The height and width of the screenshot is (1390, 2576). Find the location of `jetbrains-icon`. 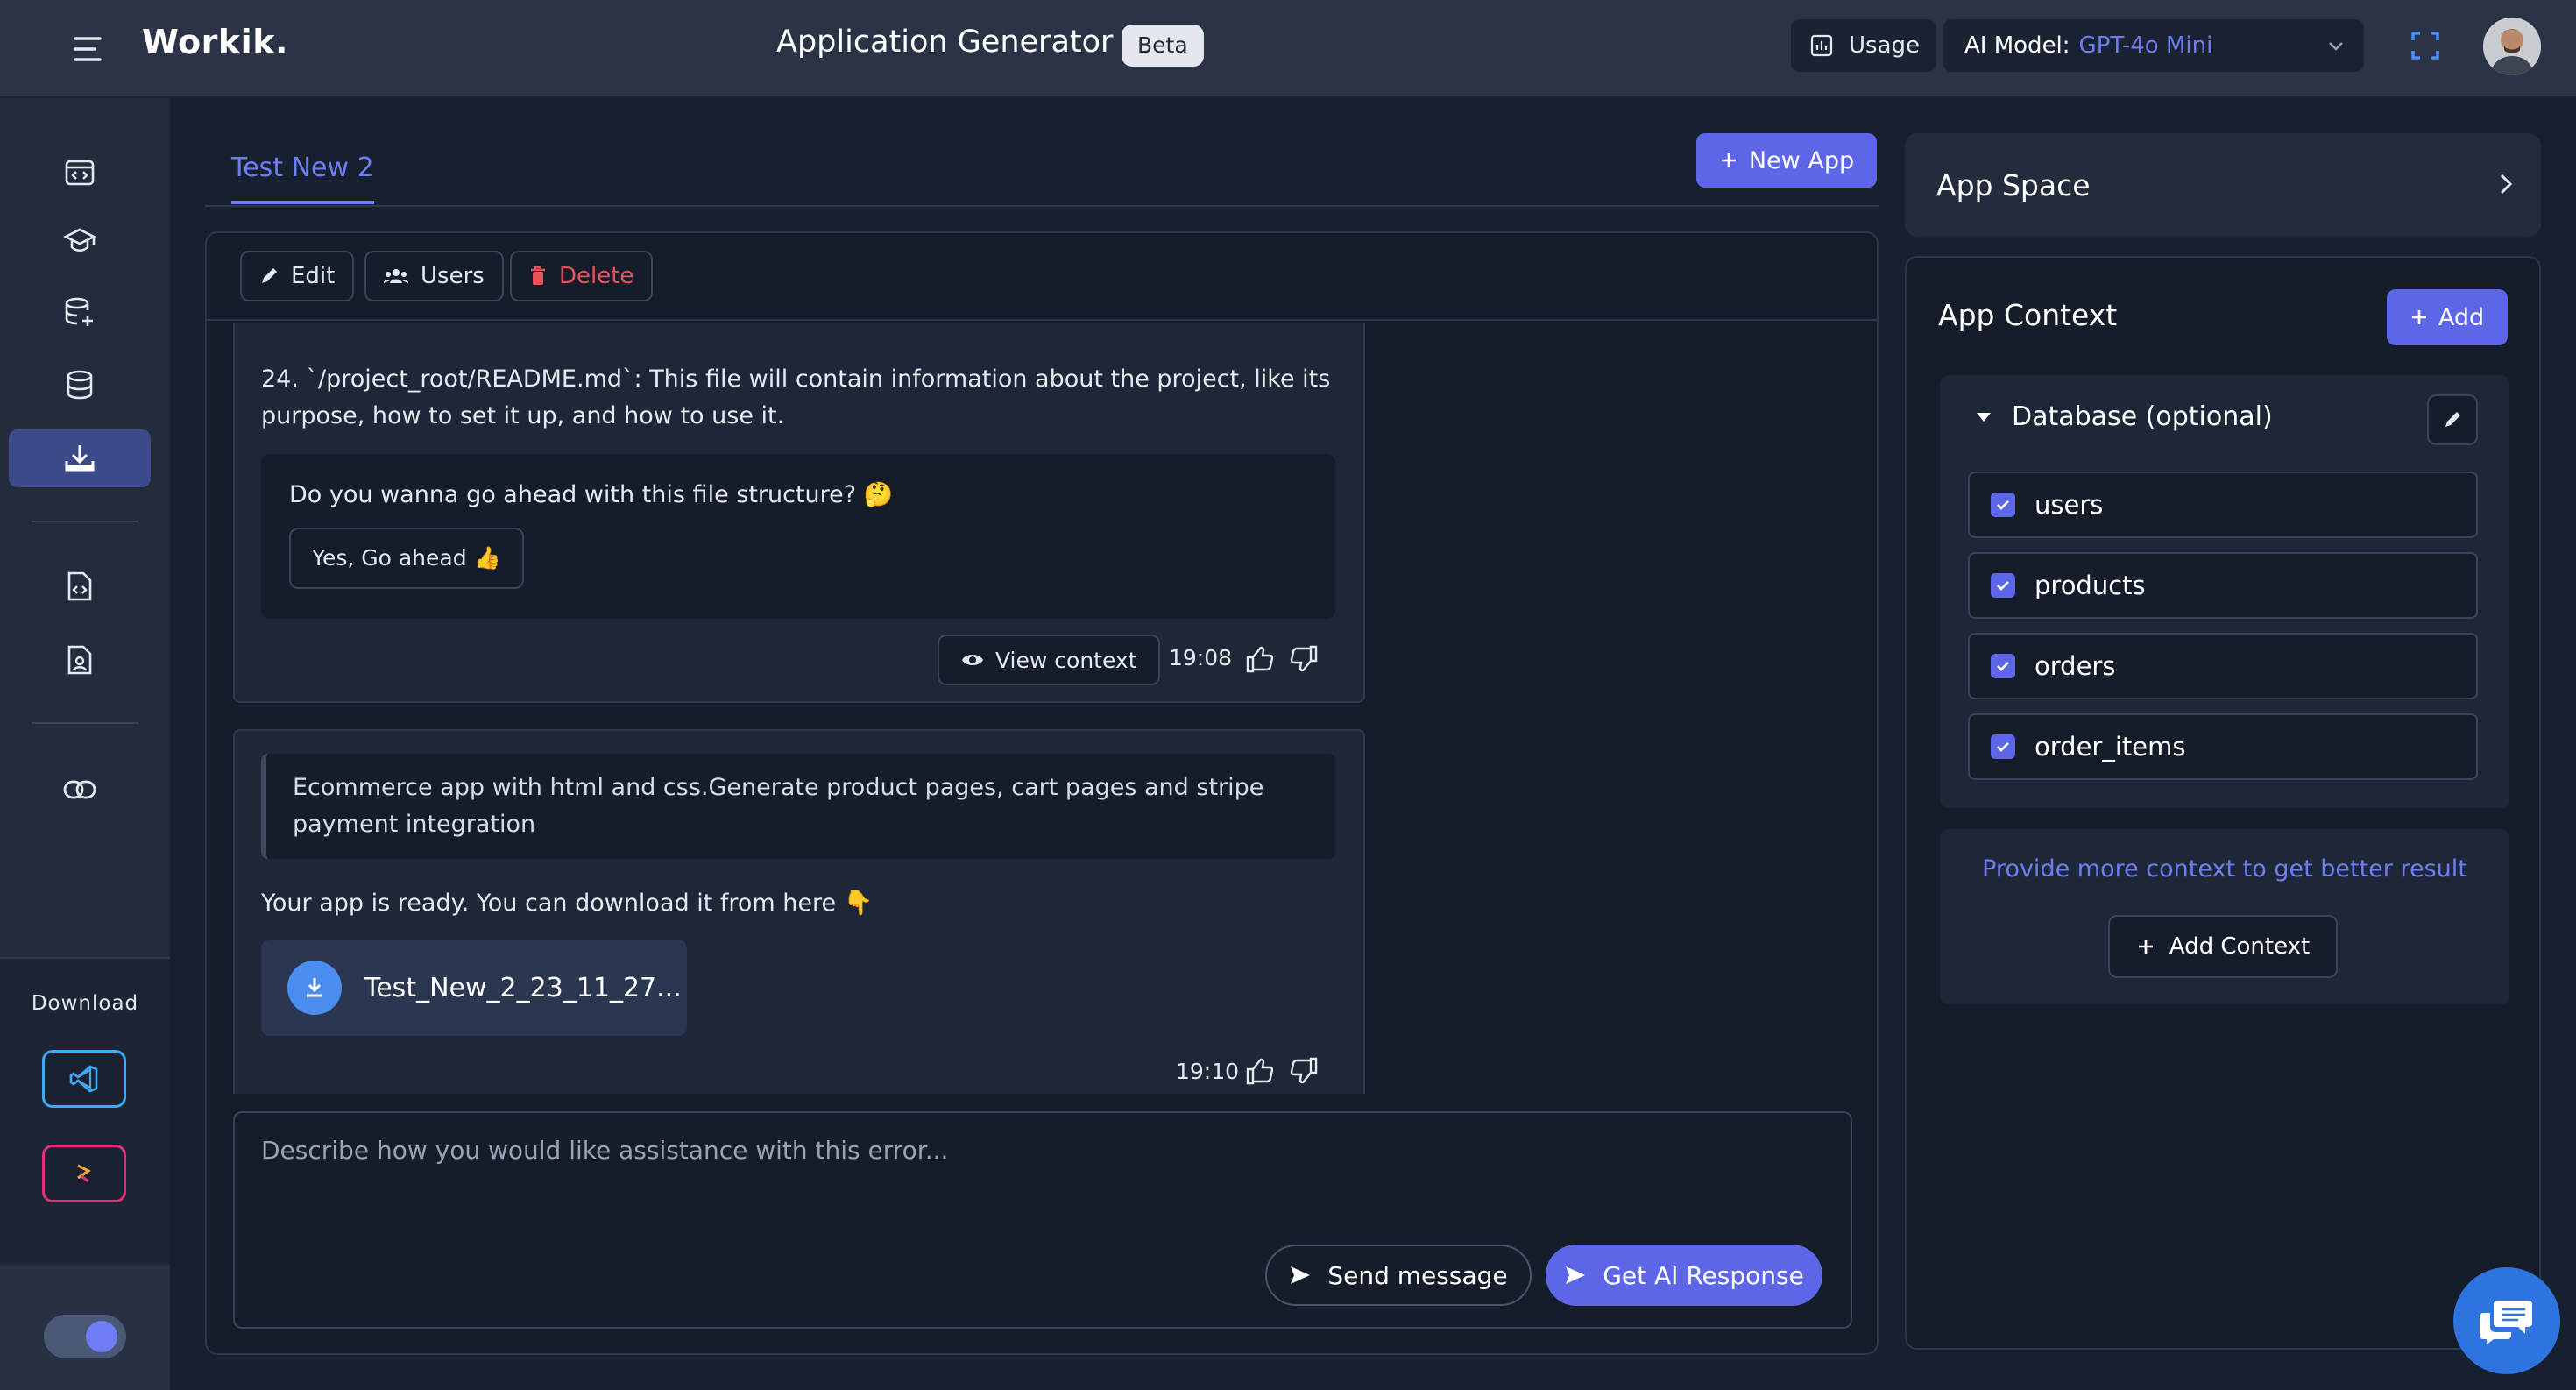

jetbrains-icon is located at coordinates (84, 1173).